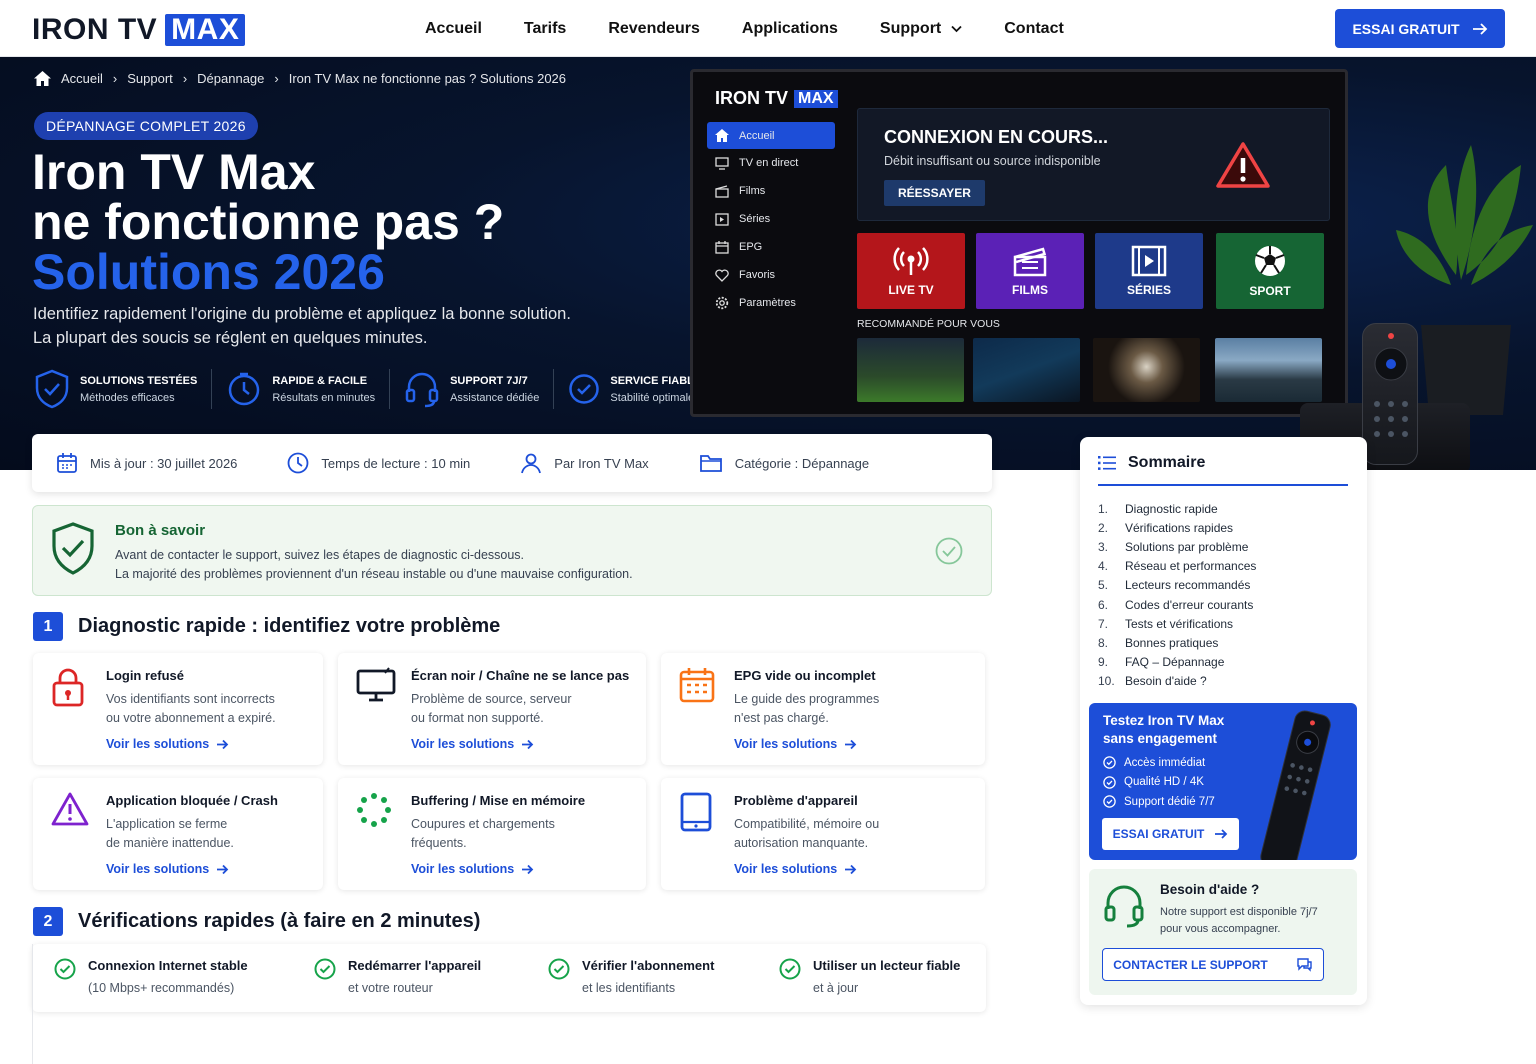 This screenshot has height=1064, width=1536. What do you see at coordinates (439, 843) in the screenshot?
I see `card-desc-line: fréquents.` at bounding box center [439, 843].